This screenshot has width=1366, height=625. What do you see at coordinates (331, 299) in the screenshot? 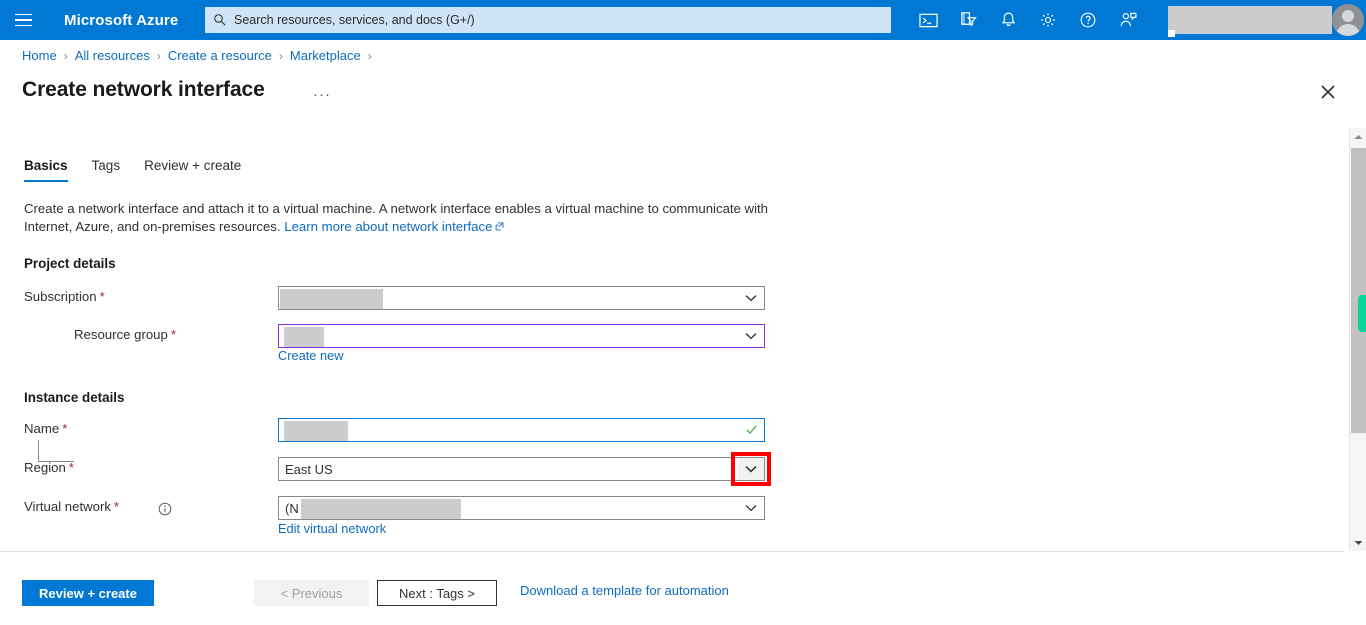
I see `subscription-value-redacted` at bounding box center [331, 299].